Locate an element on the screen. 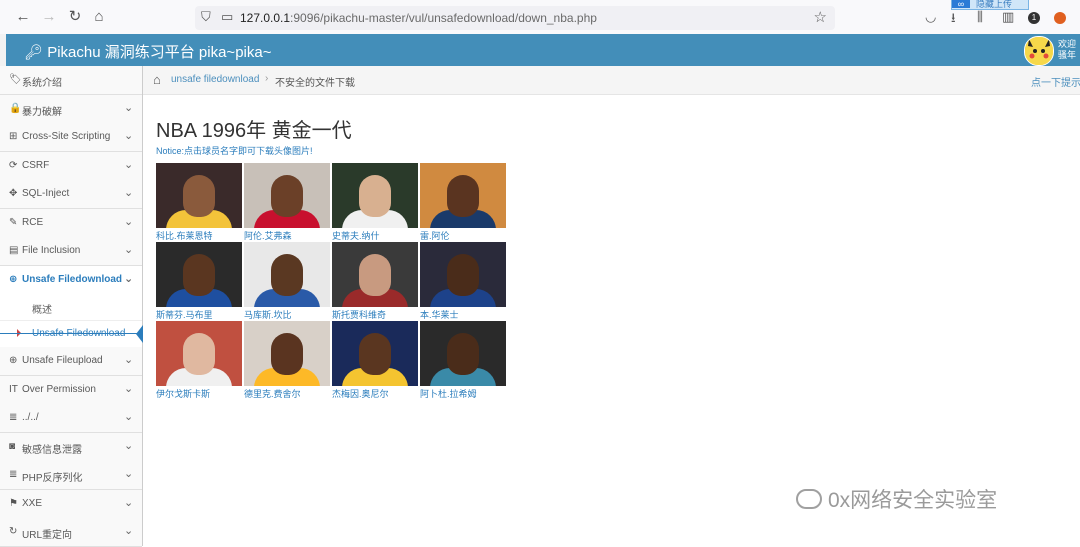 This screenshot has width=1080, height=547. sidebar-item-sql-inject: ✥ SQL-Inject ⌄ is located at coordinates (71, 194).